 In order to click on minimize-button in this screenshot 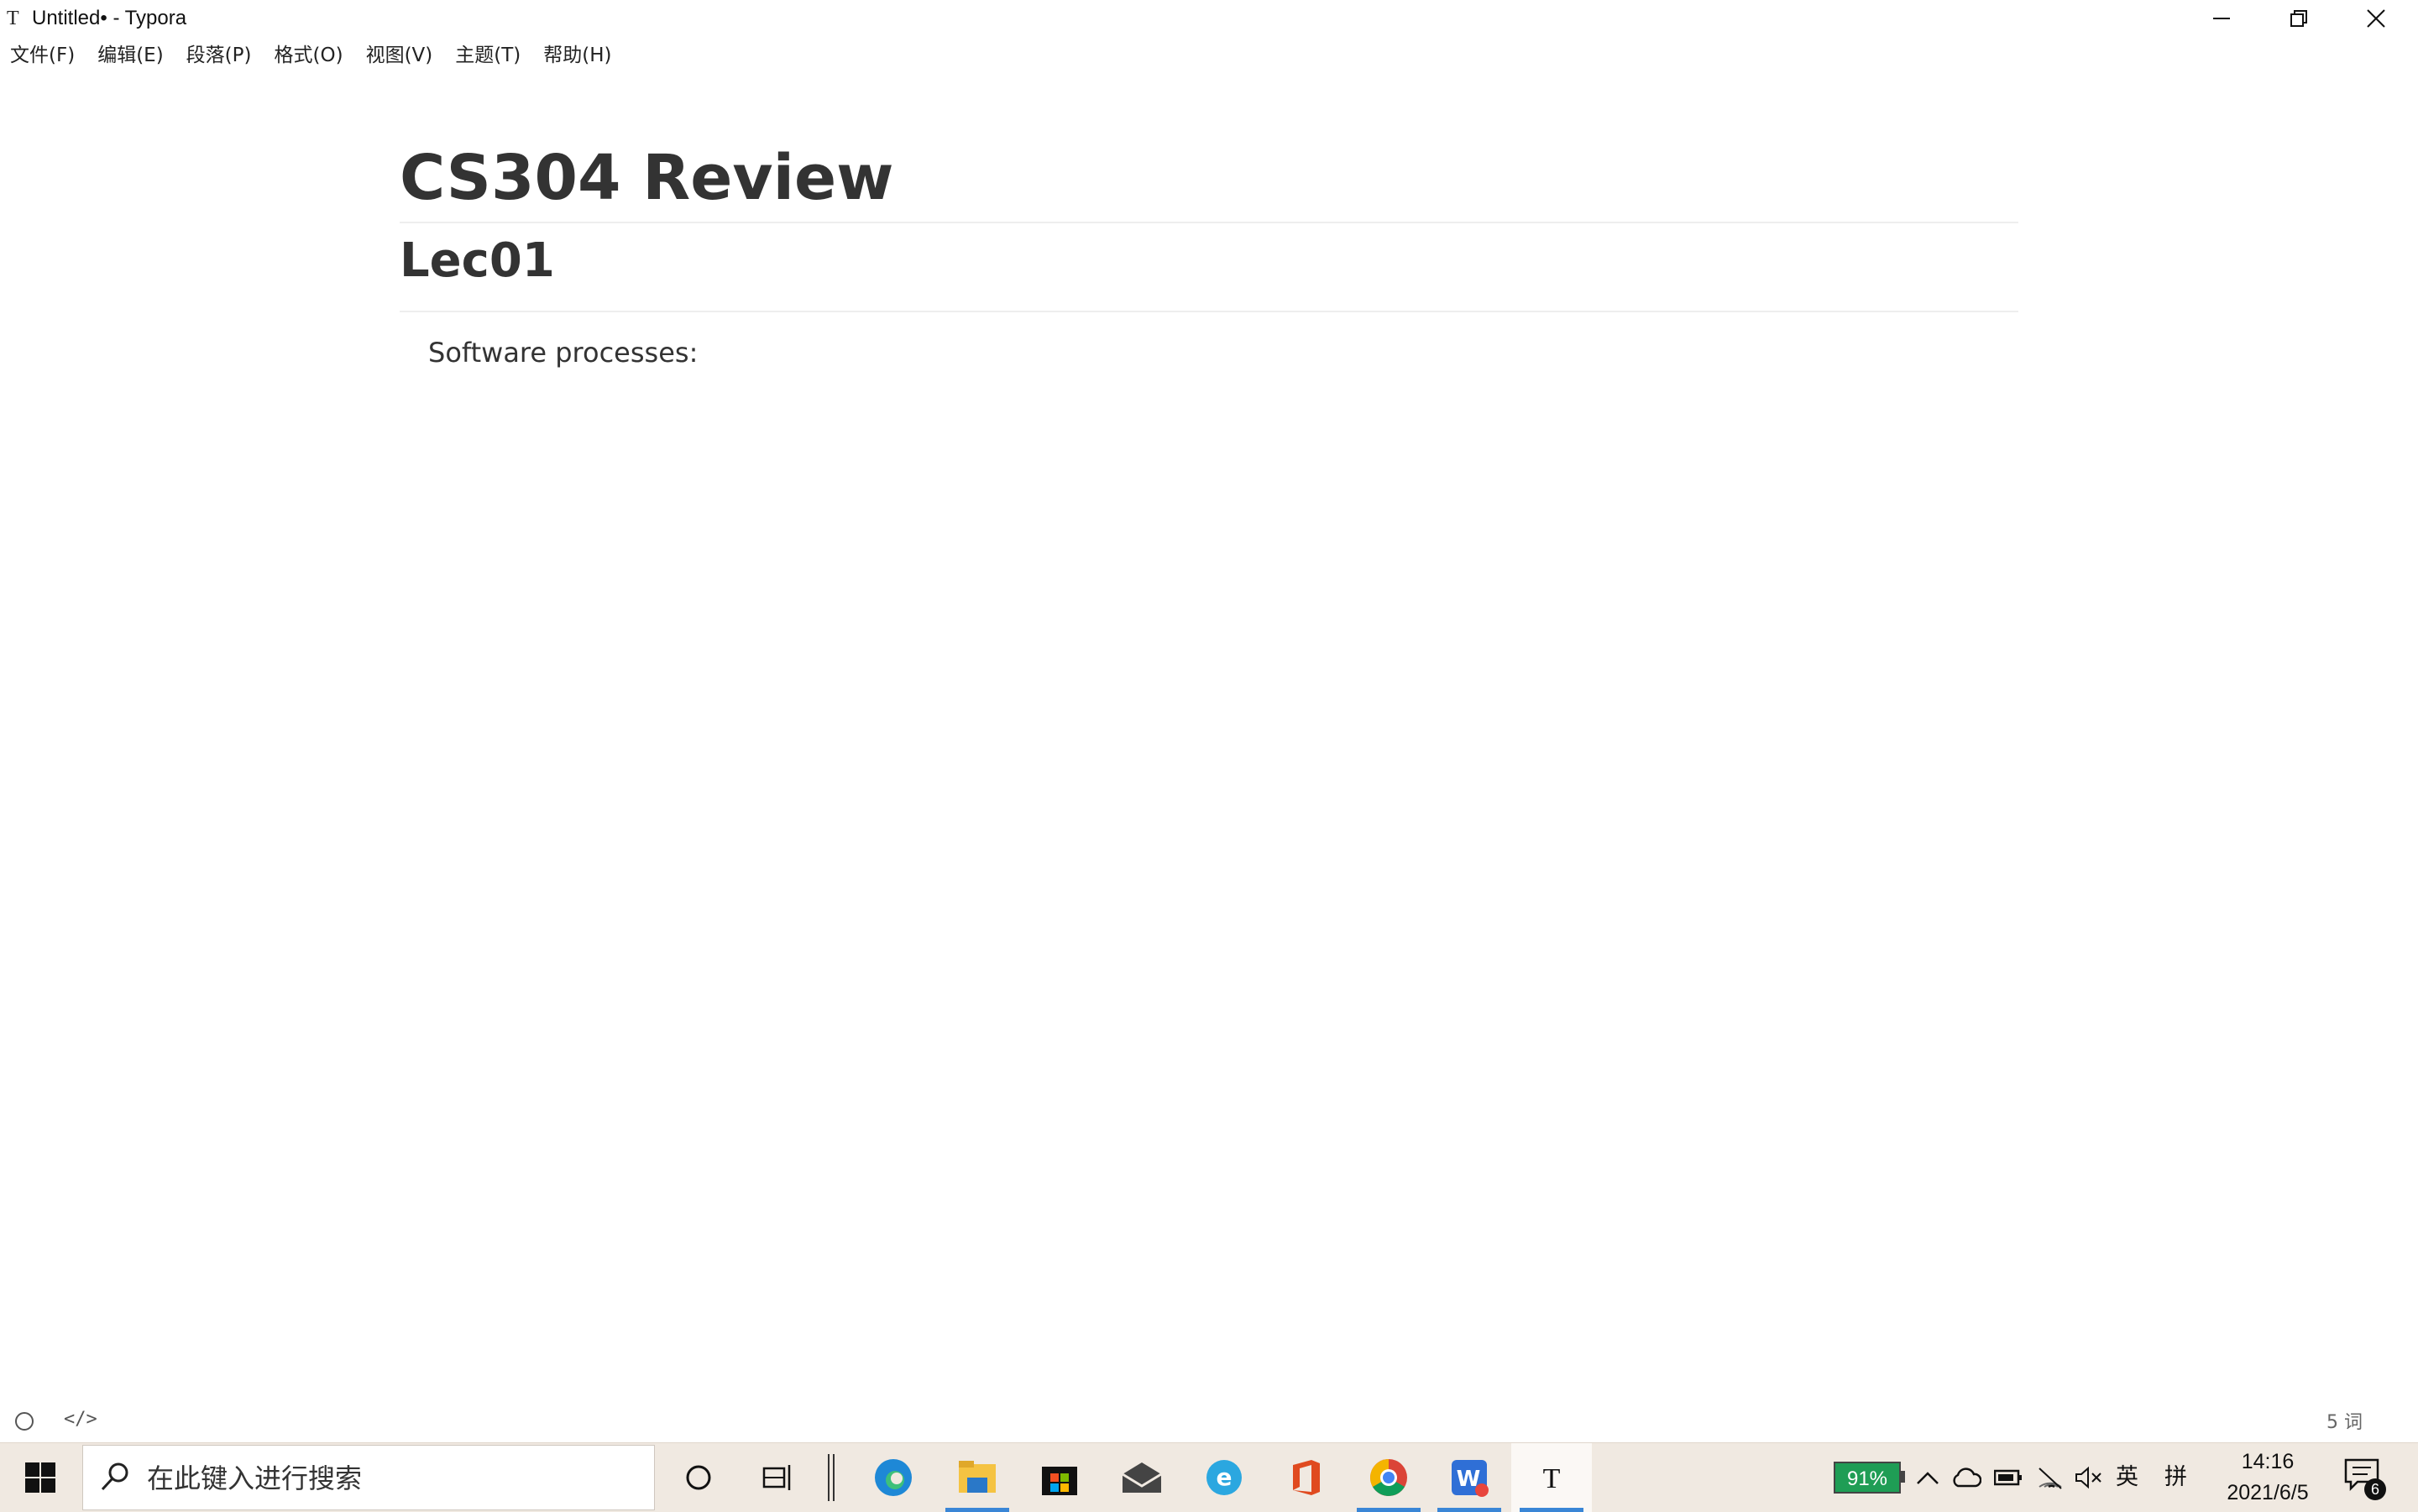, I will do `click(2221, 18)`.